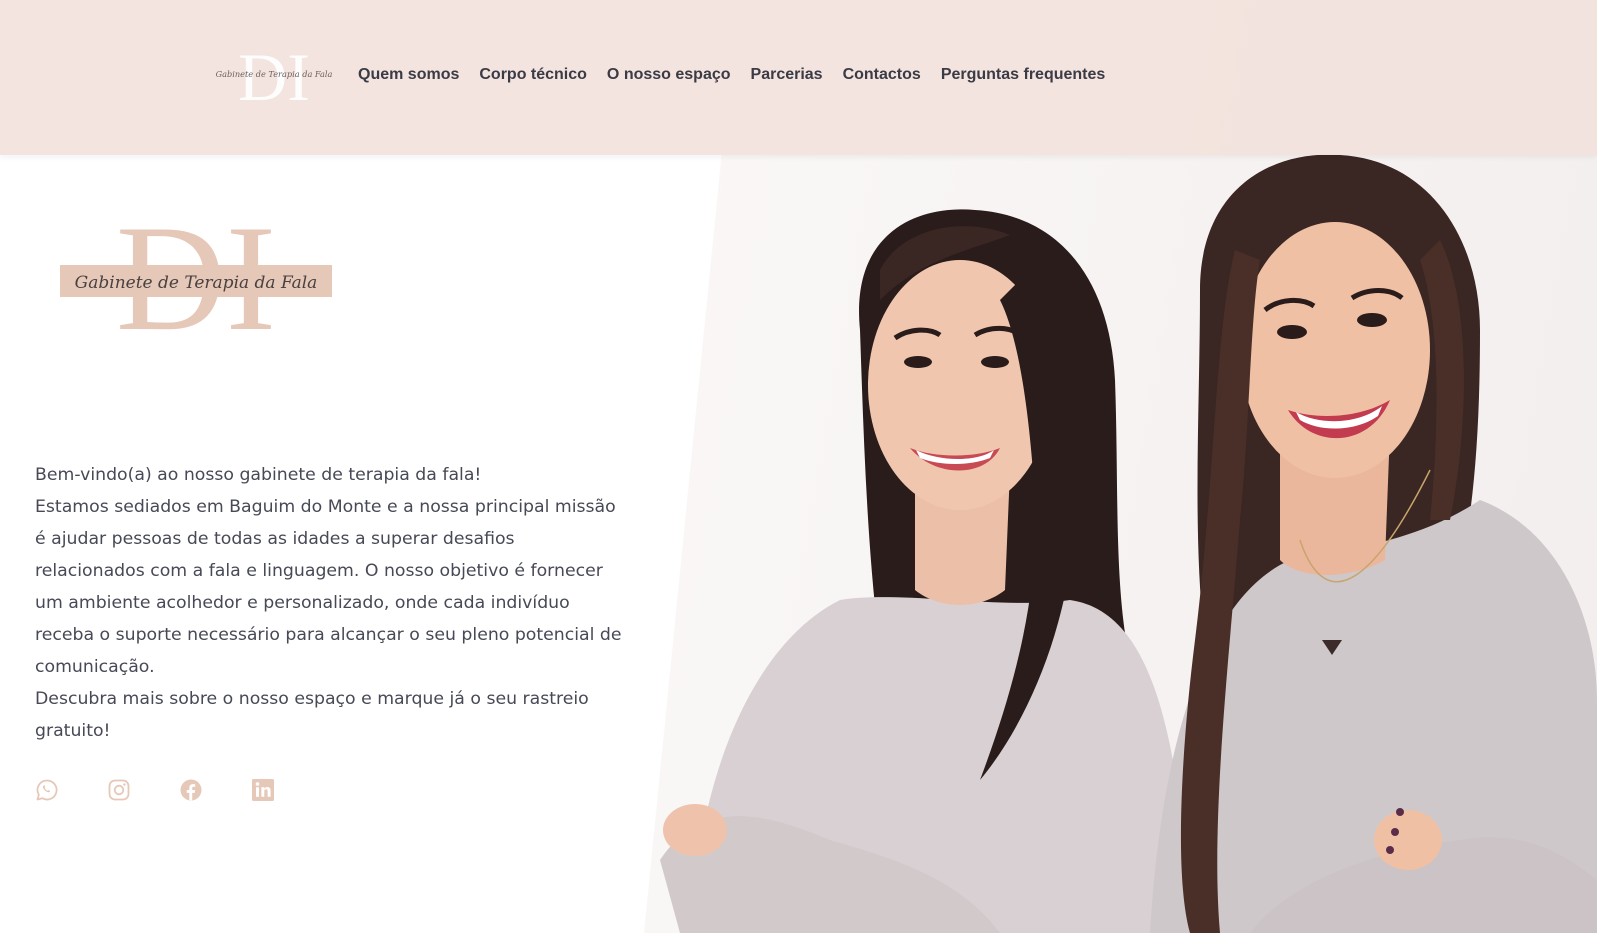 This screenshot has width=1597, height=933. What do you see at coordinates (787, 75) in the screenshot?
I see `nav-item-parcerias: Parcerias` at bounding box center [787, 75].